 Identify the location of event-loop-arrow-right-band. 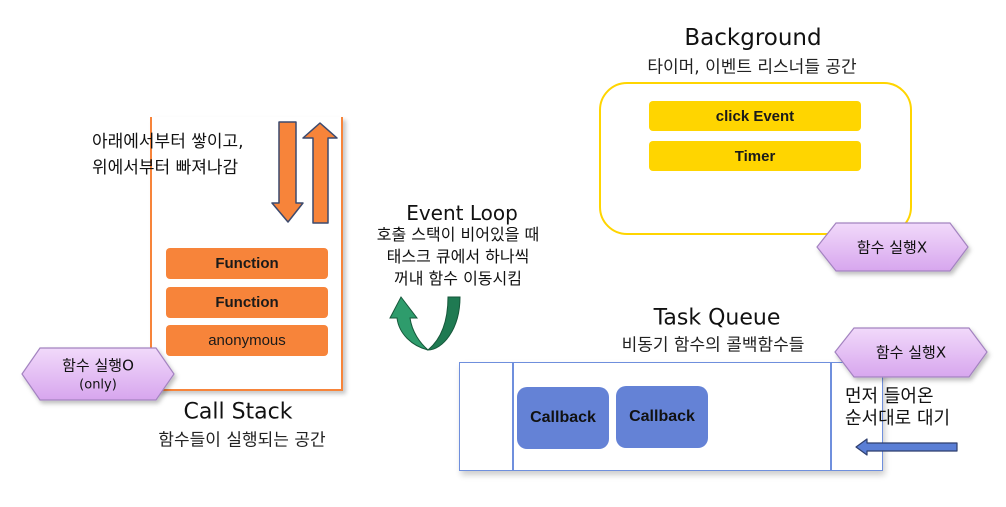
(443, 323).